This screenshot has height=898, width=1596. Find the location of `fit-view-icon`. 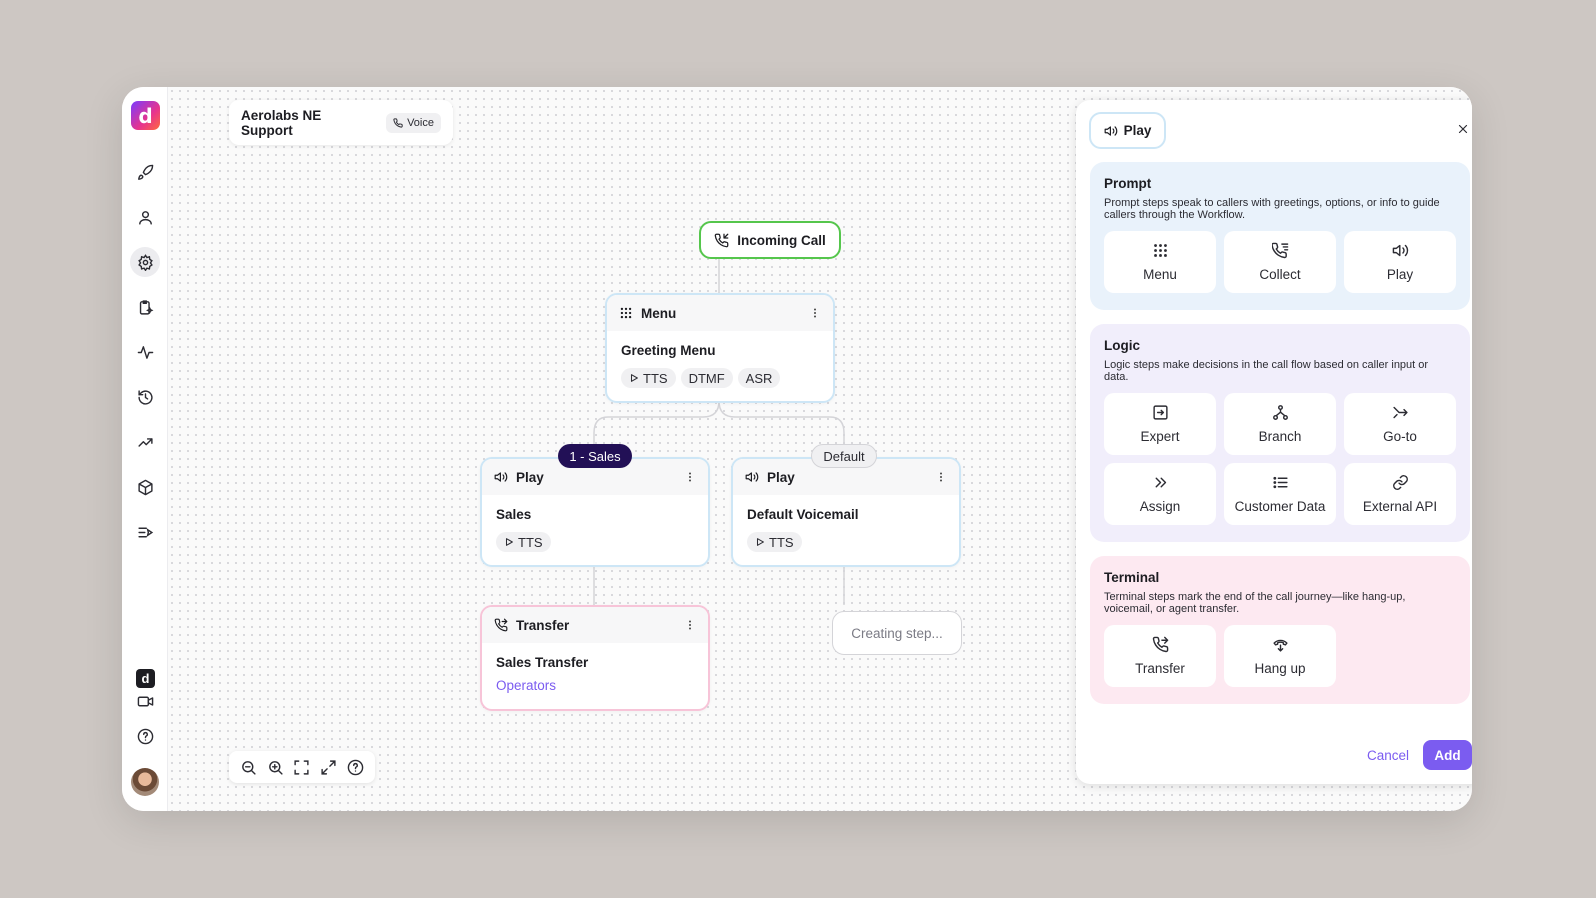

fit-view-icon is located at coordinates (301, 767).